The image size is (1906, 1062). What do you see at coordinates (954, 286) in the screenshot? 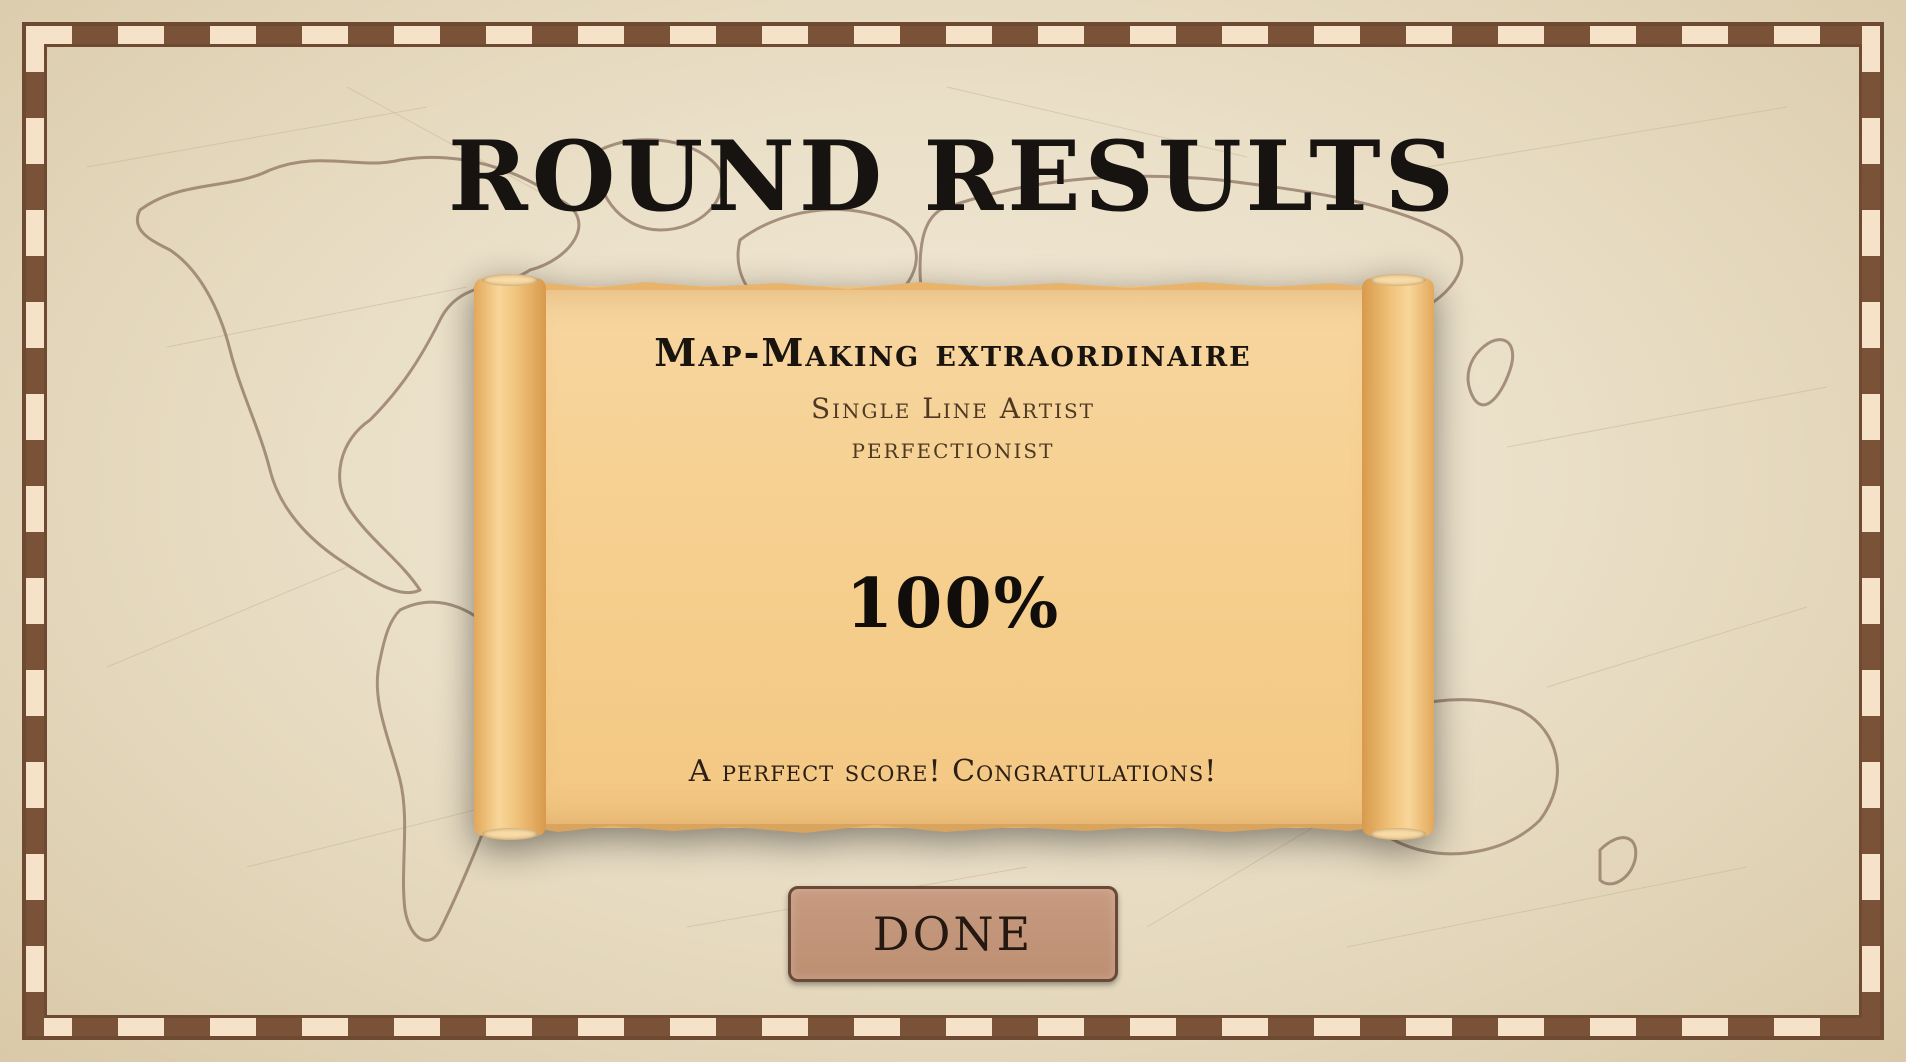
I see `scroll-torn-edge-top` at bounding box center [954, 286].